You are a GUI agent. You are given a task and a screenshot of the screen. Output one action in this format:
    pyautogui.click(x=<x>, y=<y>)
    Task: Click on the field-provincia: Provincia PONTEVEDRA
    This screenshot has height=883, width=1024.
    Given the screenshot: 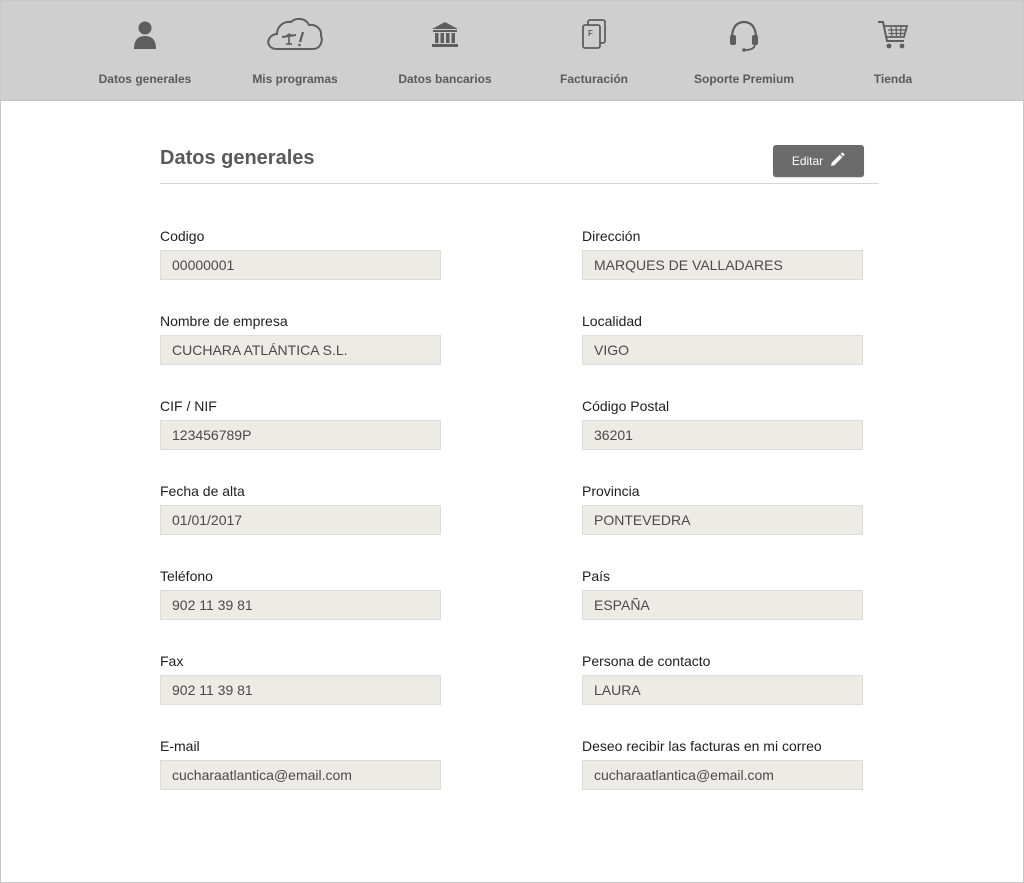 What is the action you would take?
    pyautogui.click(x=722, y=508)
    